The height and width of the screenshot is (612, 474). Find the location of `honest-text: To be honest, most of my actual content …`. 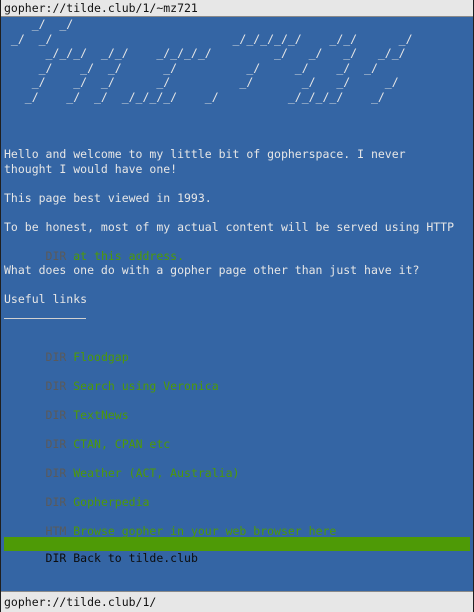

honest-text: To be honest, most of my actual content … is located at coordinates (229, 227).